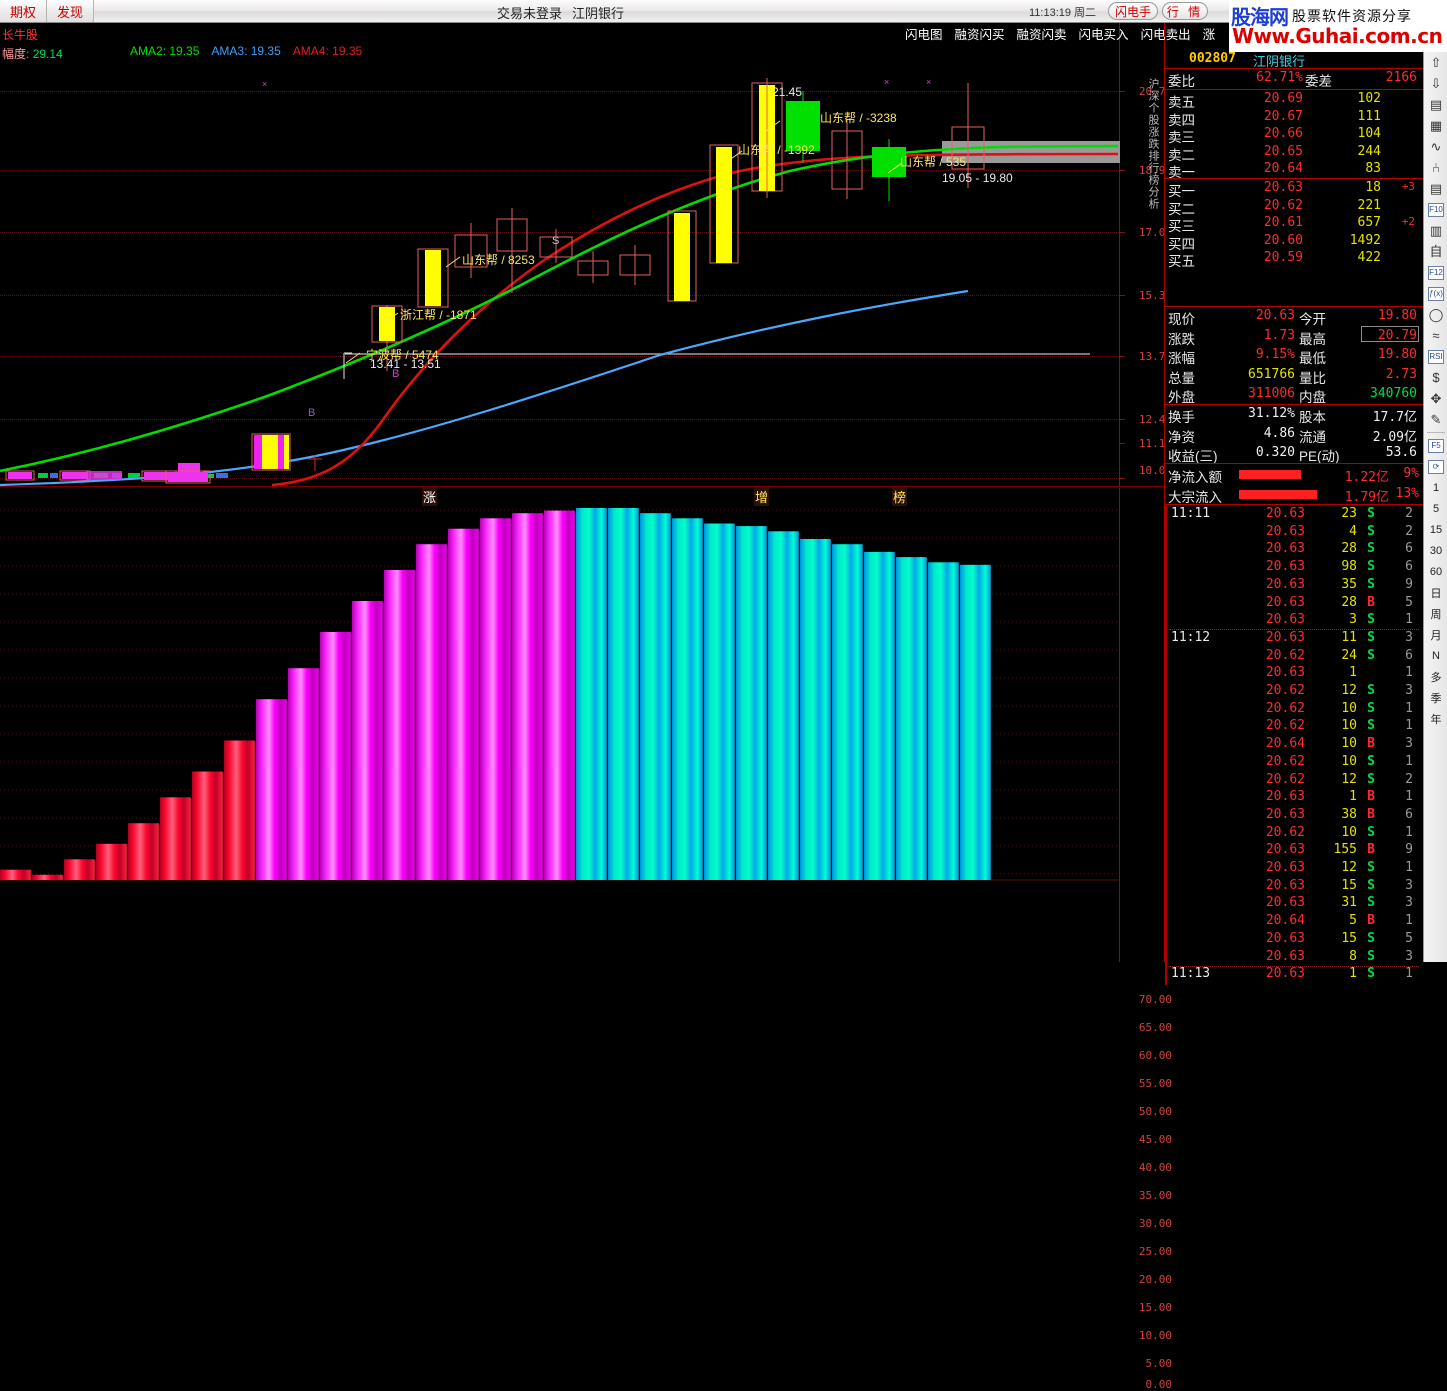  What do you see at coordinates (1312, 437) in the screenshot?
I see `stat-label-right: 流通` at bounding box center [1312, 437].